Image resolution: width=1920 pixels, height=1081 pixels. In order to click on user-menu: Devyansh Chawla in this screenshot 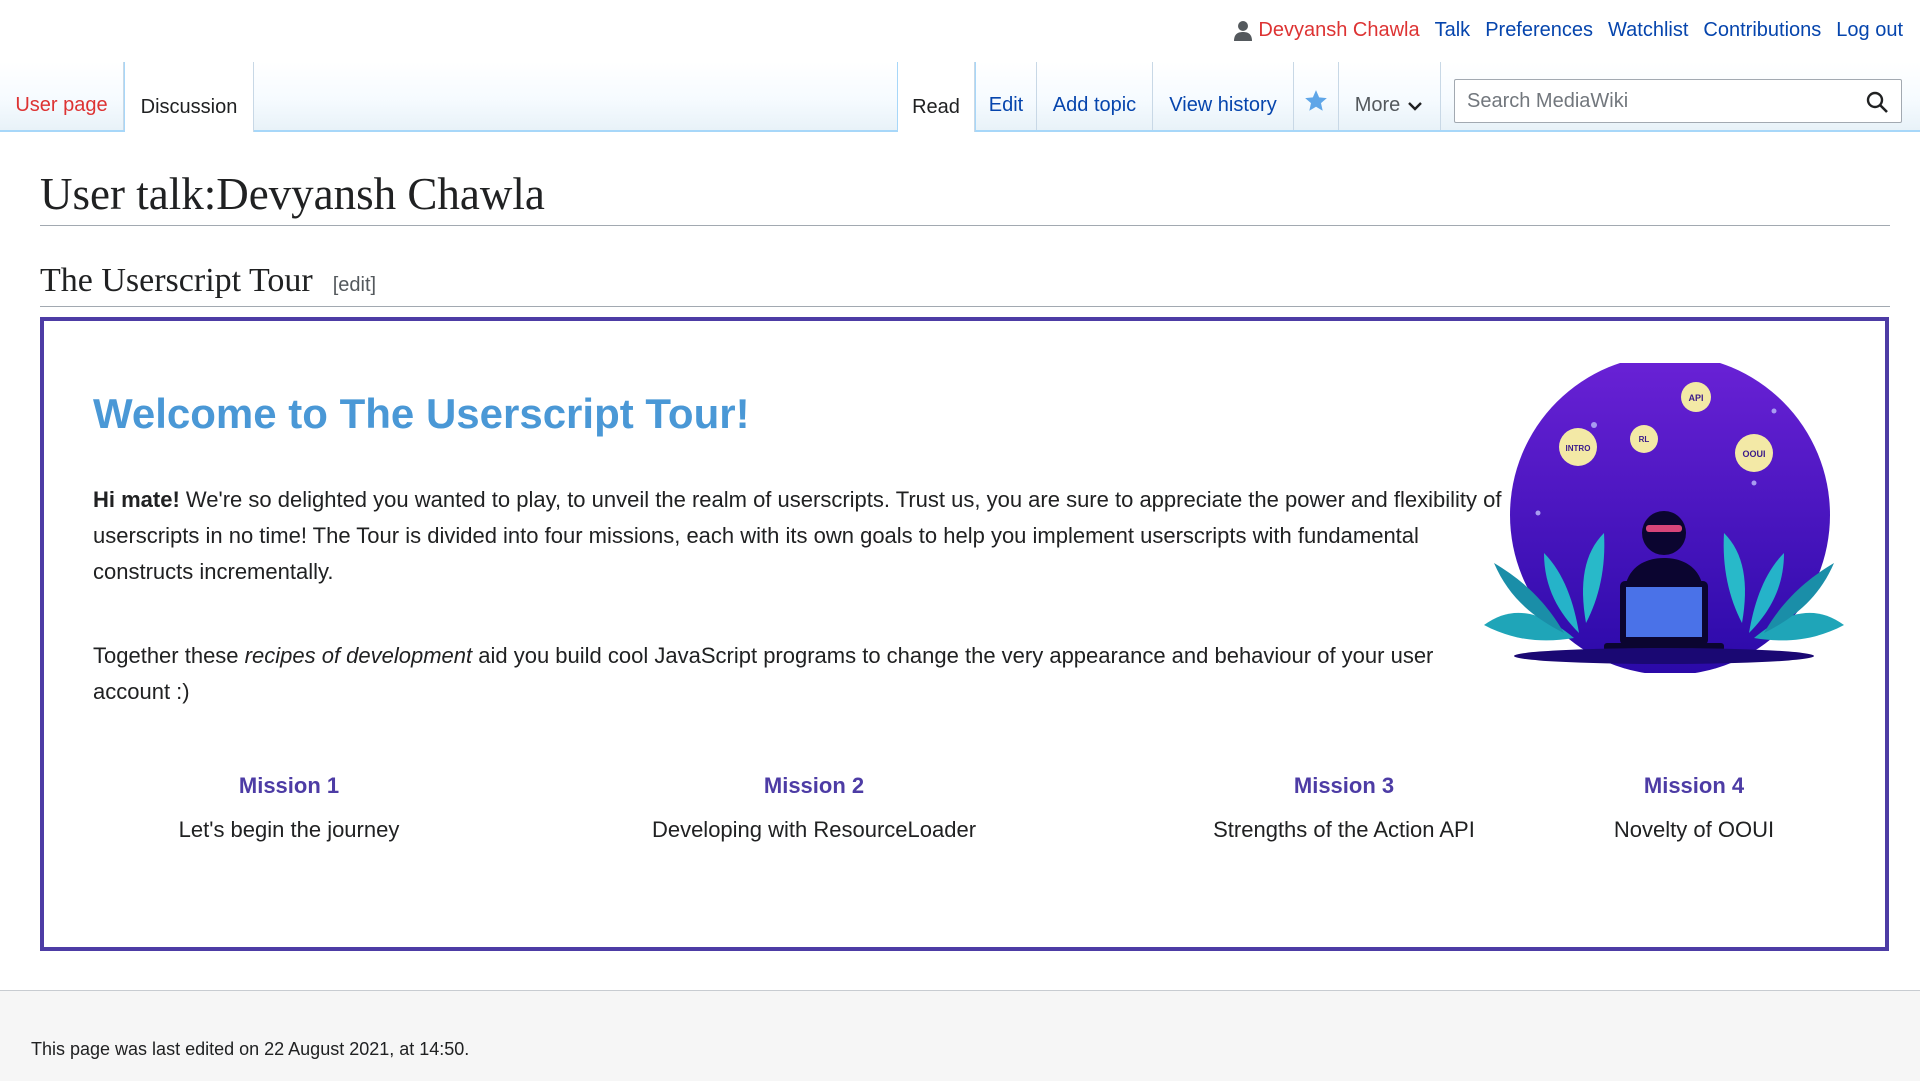, I will do `click(1326, 30)`.